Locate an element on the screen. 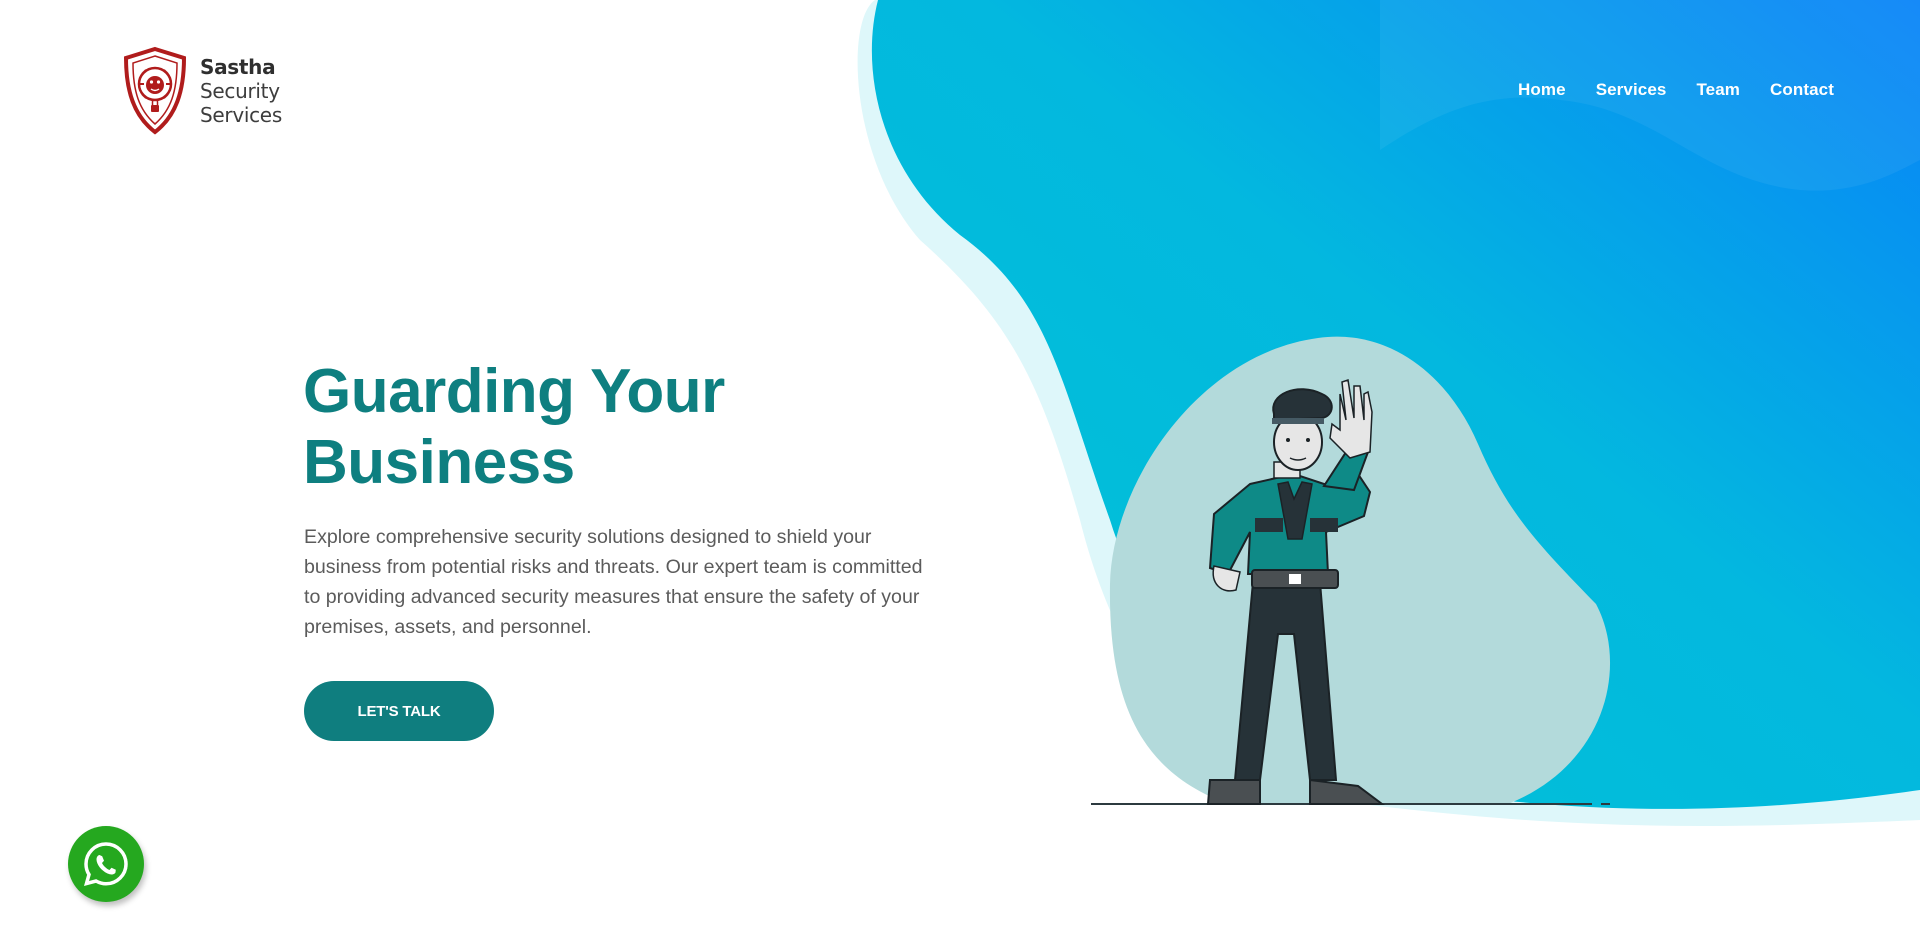  whatsapp-button is located at coordinates (106, 864).